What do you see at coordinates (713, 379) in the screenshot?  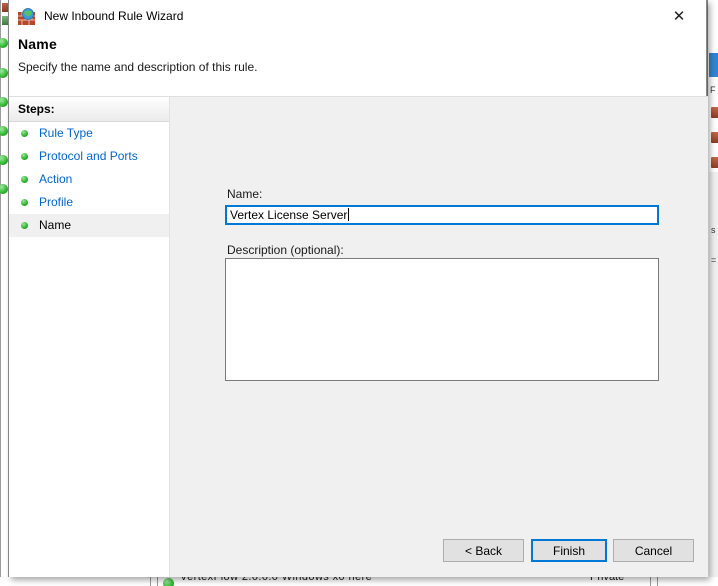 I see `background-panel-fragment: s =` at bounding box center [713, 379].